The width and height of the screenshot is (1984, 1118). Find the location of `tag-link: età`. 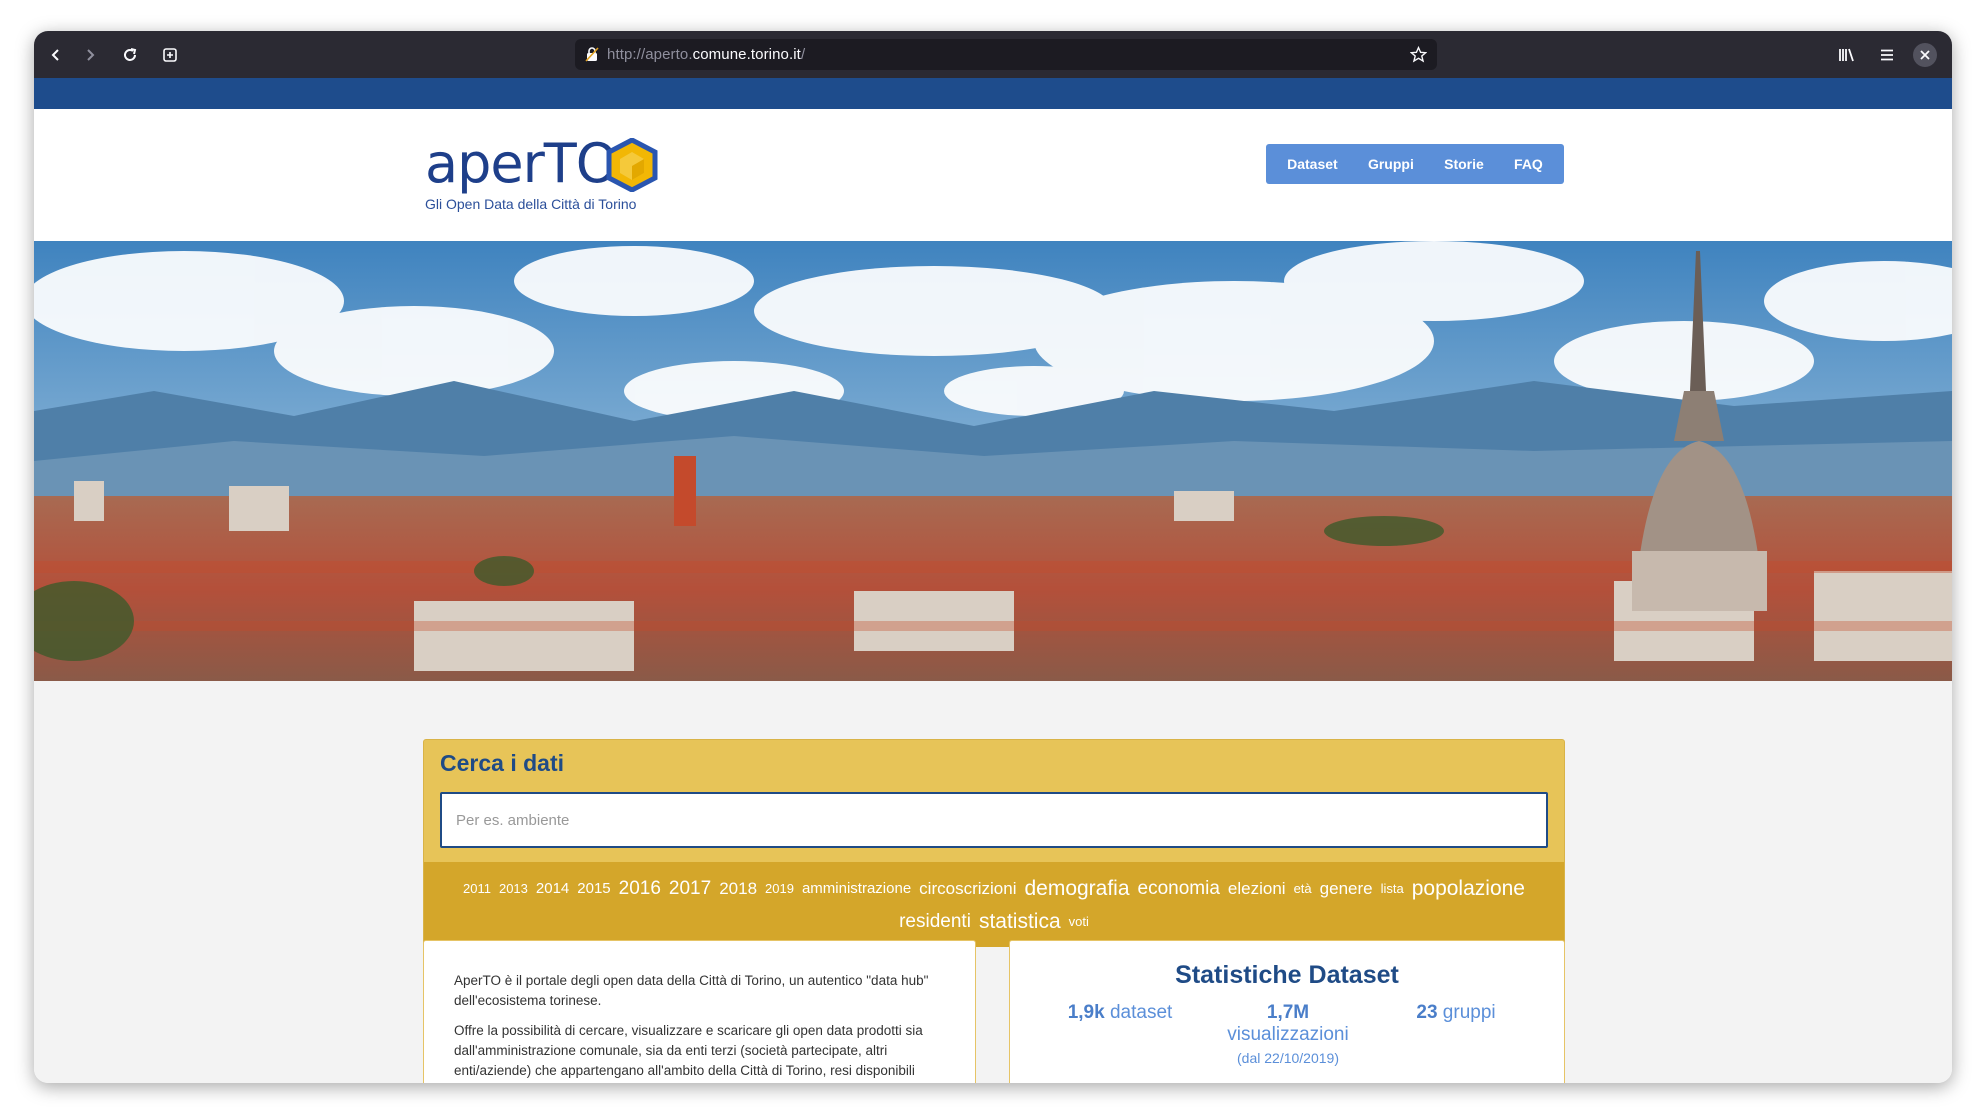

tag-link: età is located at coordinates (1303, 888).